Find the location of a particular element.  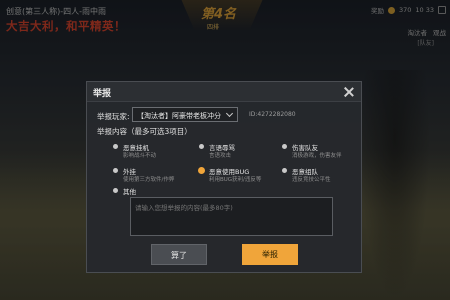

option-desc: 使用第三方软件/作弊 is located at coordinates (149, 180).